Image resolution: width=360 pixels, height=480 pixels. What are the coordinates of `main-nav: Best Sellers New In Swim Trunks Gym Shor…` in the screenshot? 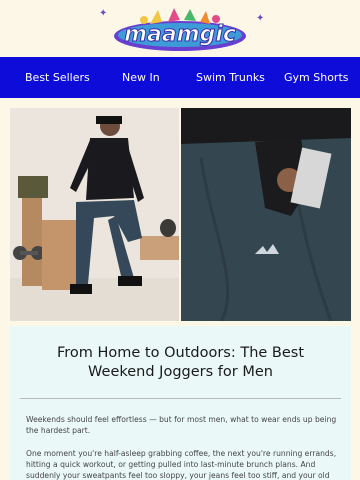 It's located at (180, 77).